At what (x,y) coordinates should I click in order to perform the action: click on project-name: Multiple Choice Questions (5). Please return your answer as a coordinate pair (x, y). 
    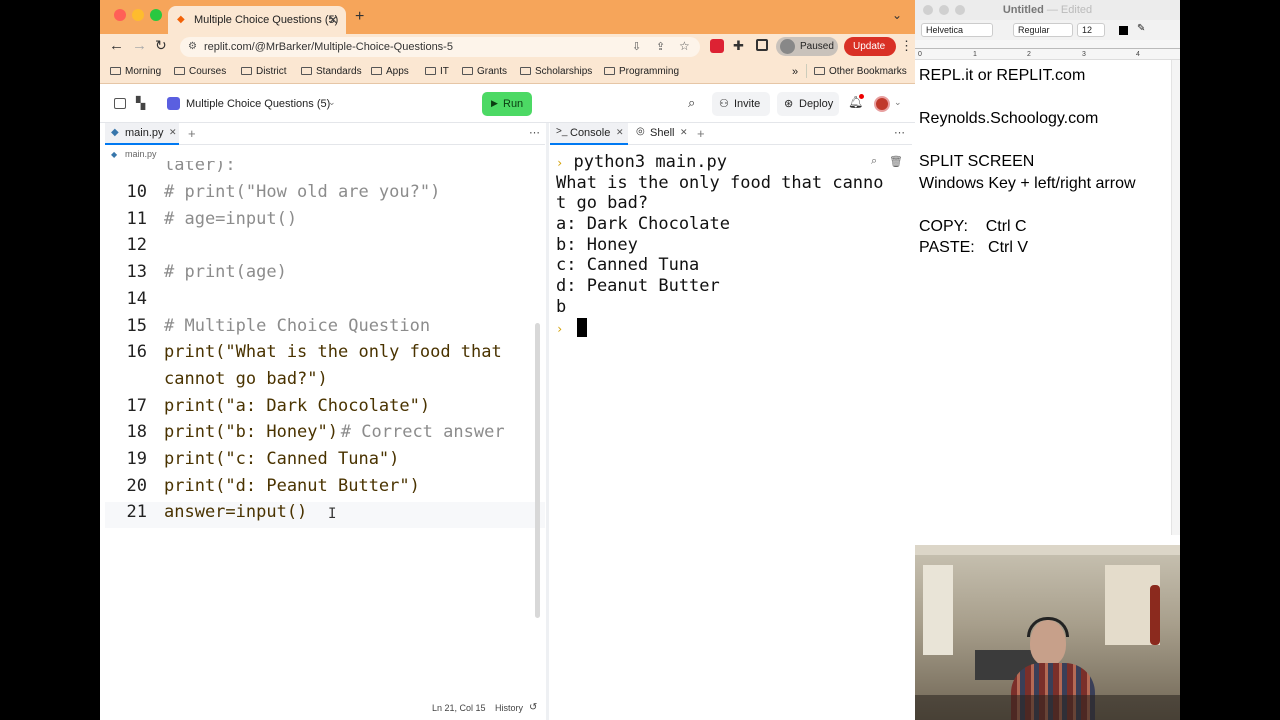
    Looking at the image, I should click on (258, 104).